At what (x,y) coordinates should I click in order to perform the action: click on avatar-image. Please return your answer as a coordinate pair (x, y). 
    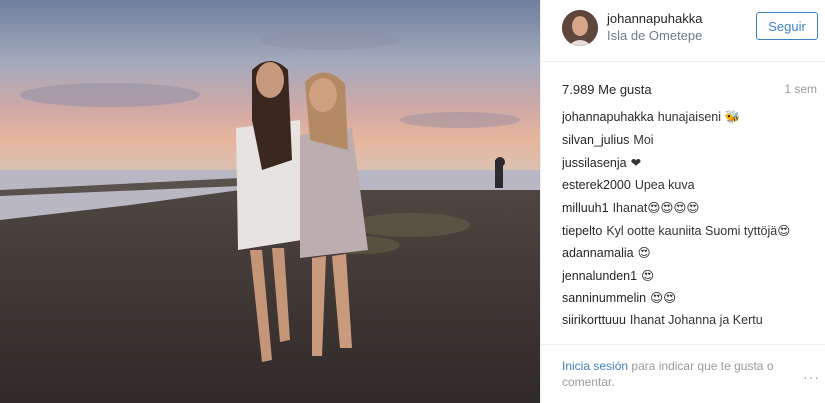
    Looking at the image, I should click on (580, 28).